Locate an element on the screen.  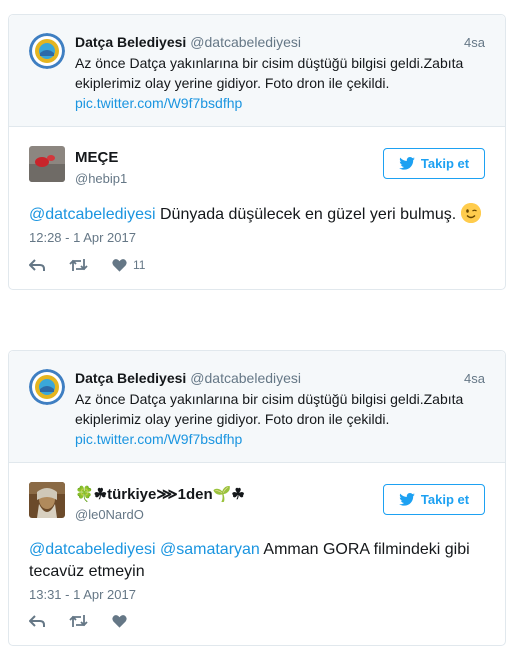
like-button is located at coordinates (122, 621).